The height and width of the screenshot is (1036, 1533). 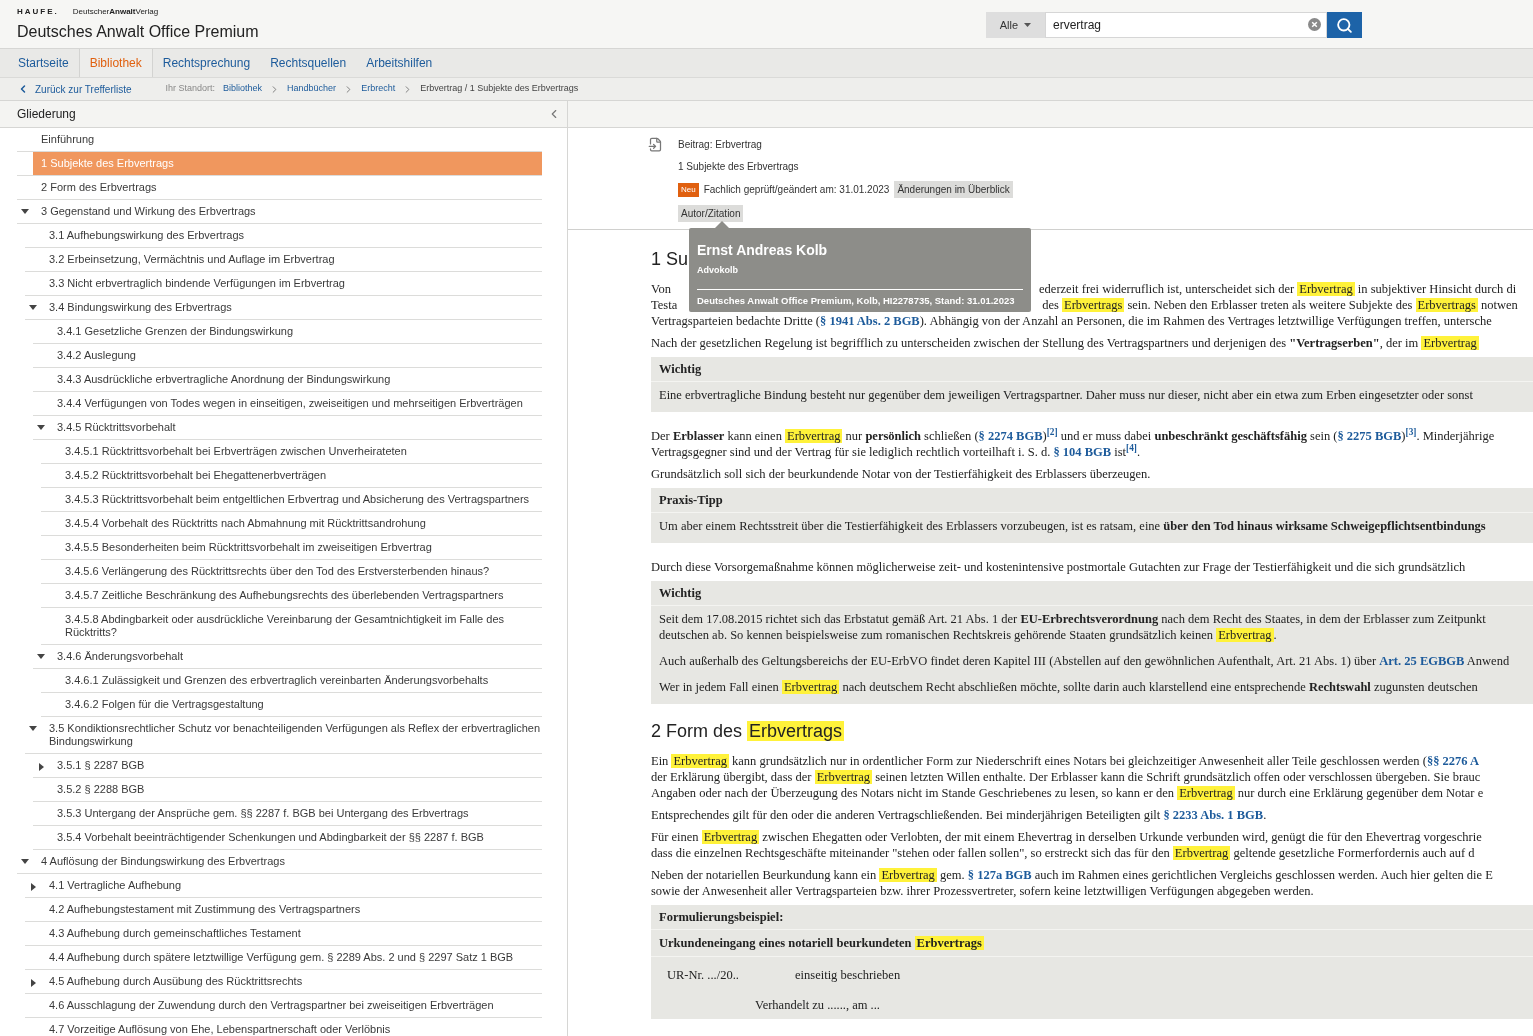 What do you see at coordinates (291, 259) in the screenshot?
I see `outline-item: 3.2 Erbeinsetzung, Vermächtnis und Auflage im Erbvertrag` at bounding box center [291, 259].